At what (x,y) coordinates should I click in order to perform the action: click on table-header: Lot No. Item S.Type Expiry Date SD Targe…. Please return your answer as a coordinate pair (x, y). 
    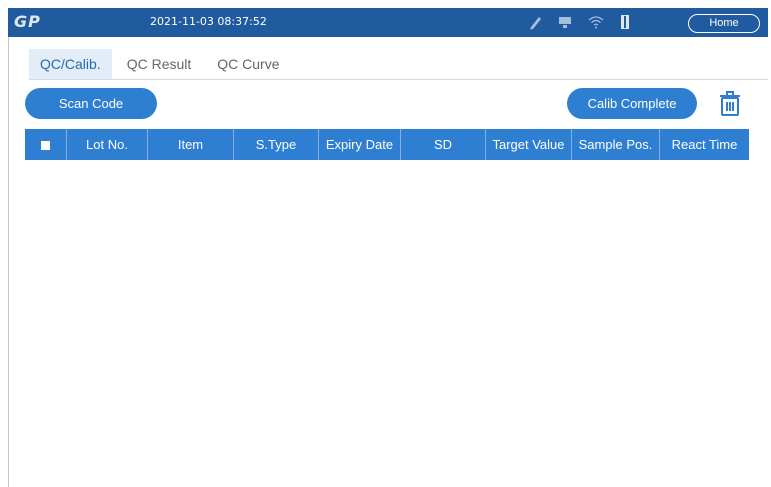
    Looking at the image, I should click on (387, 144).